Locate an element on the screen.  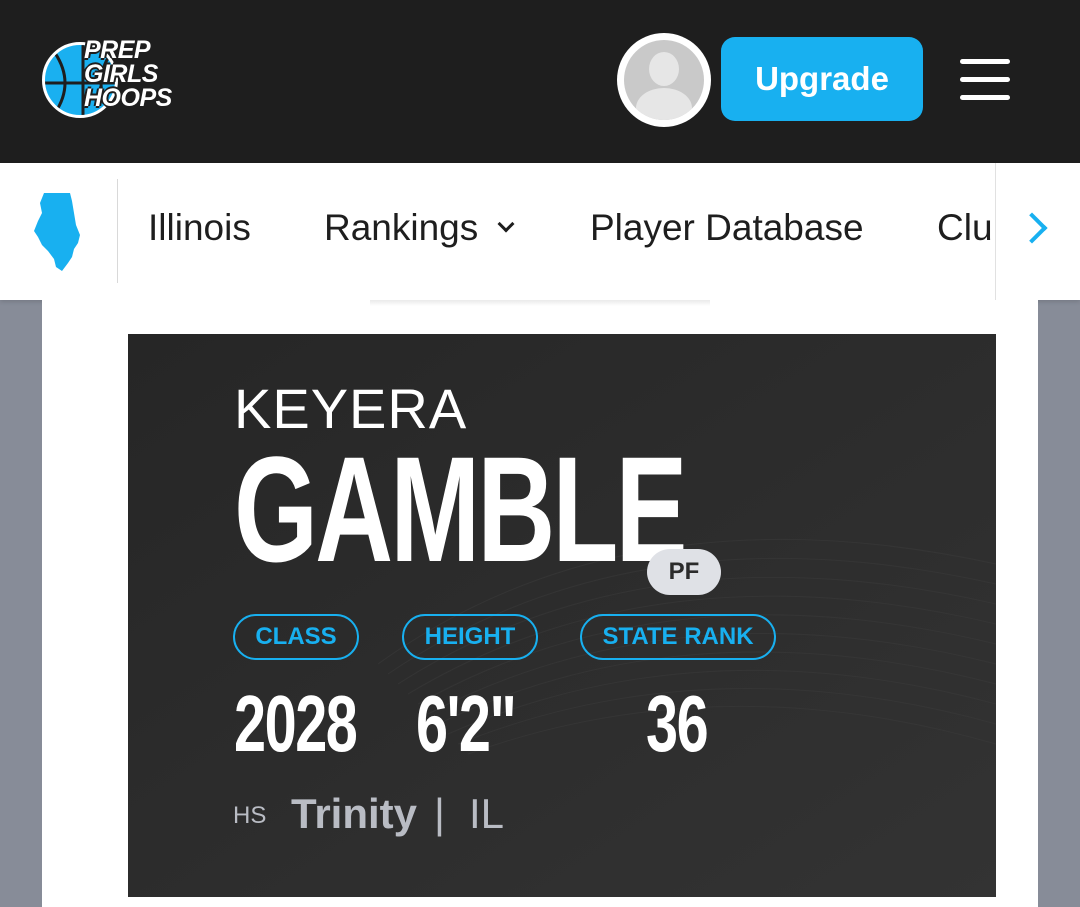
high-school-label: HS is located at coordinates (250, 815).